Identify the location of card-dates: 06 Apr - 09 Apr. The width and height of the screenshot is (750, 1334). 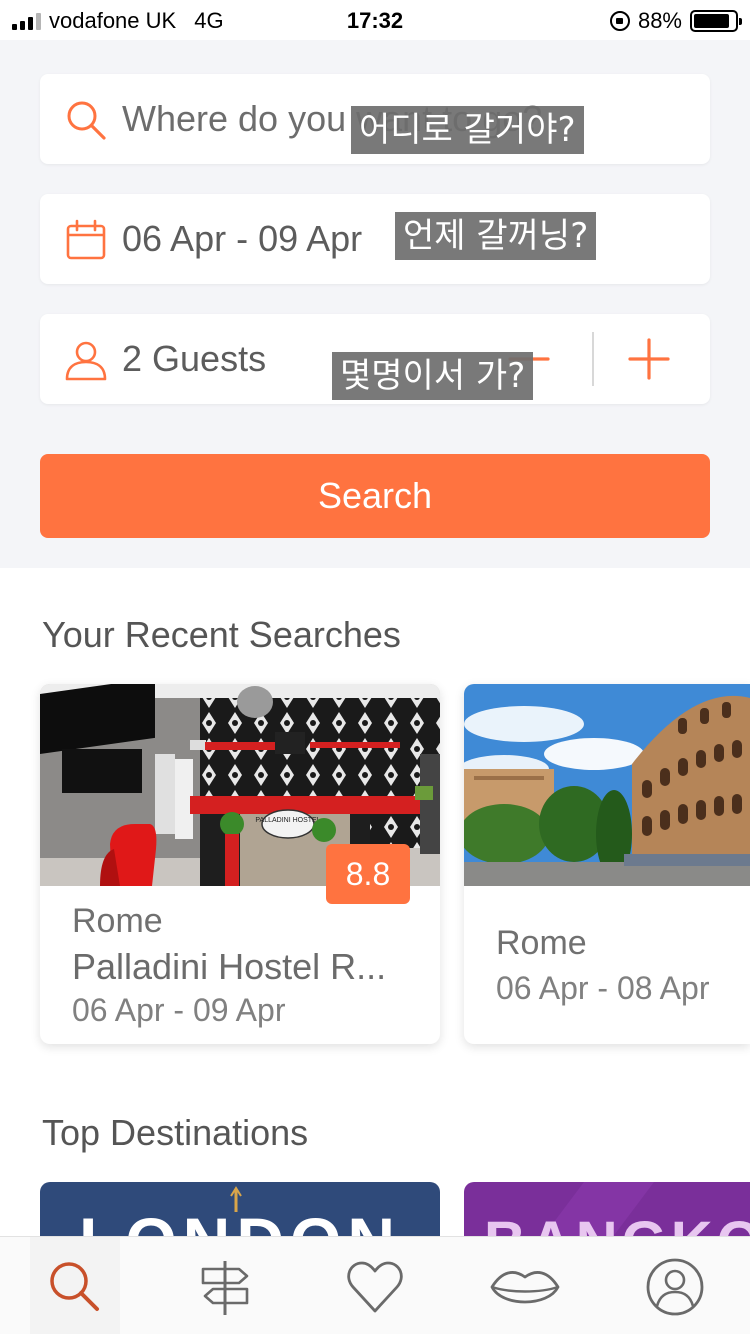
(179, 1010).